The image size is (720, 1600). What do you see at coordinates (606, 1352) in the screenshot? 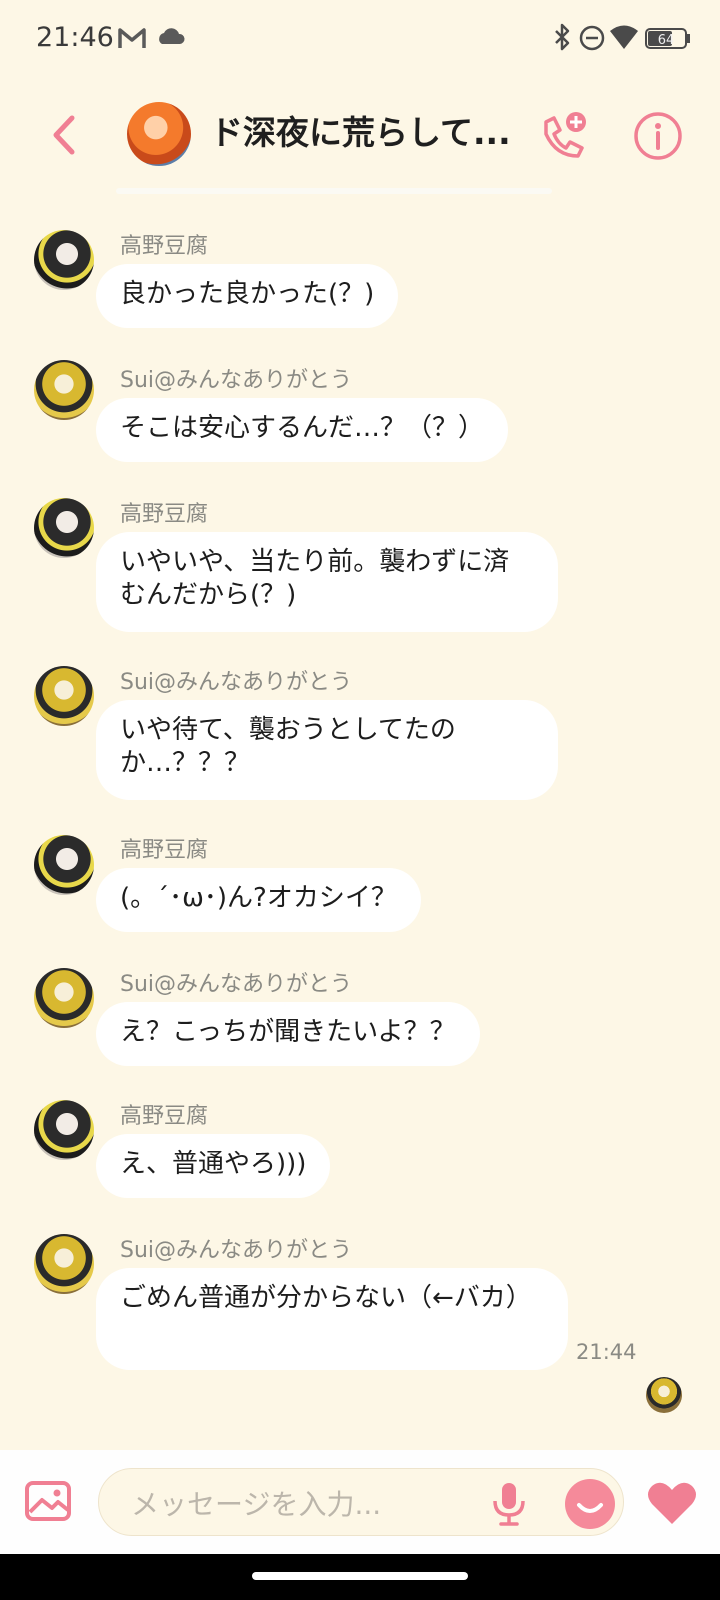
I see `message-time: 21:44` at bounding box center [606, 1352].